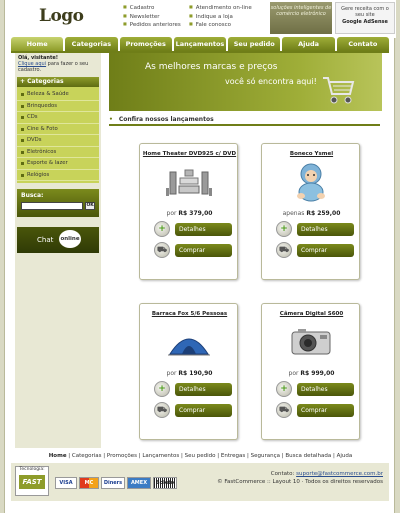 Image resolution: width=400 pixels, height=513 pixels. What do you see at coordinates (87, 456) in the screenshot?
I see `footer-link-categorias: Categorias` at bounding box center [87, 456].